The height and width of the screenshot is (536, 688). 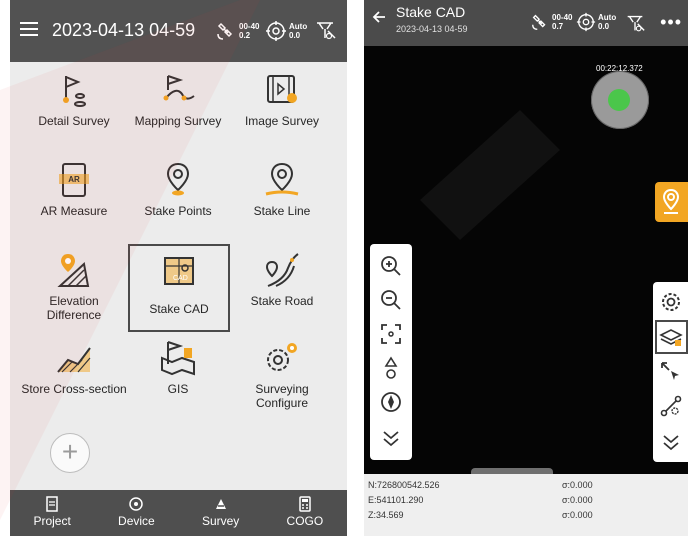 What do you see at coordinates (577, 500) in the screenshot?
I see `sigma-e-value: σ:0.000` at bounding box center [577, 500].